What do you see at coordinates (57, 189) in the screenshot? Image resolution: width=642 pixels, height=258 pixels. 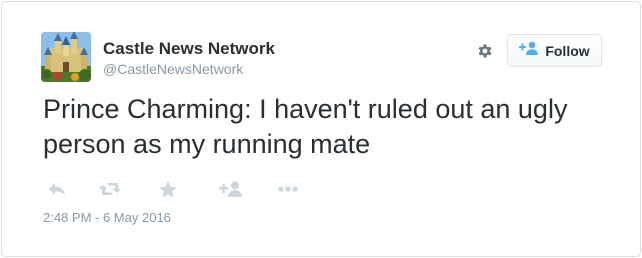 I see `reply-icon` at bounding box center [57, 189].